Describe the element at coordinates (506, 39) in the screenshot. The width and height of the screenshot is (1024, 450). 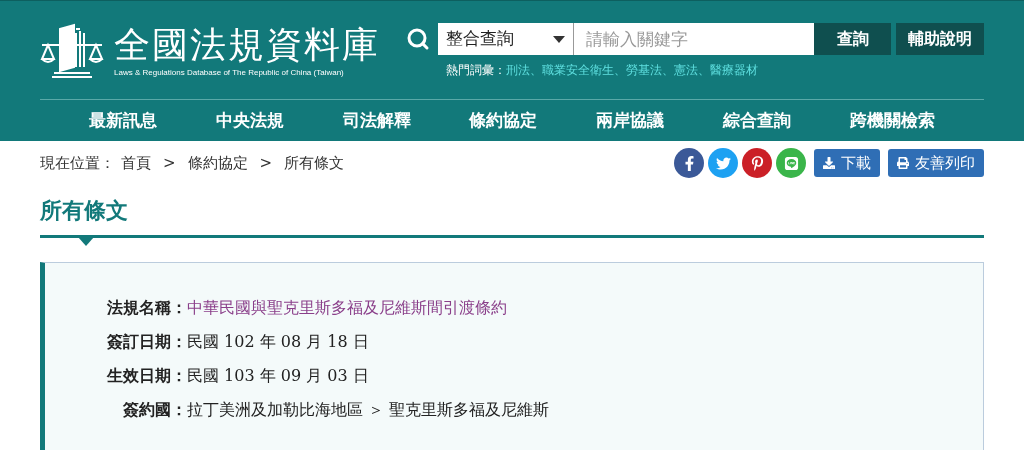
I see `scope-dropdown: 整合查詢` at that location.